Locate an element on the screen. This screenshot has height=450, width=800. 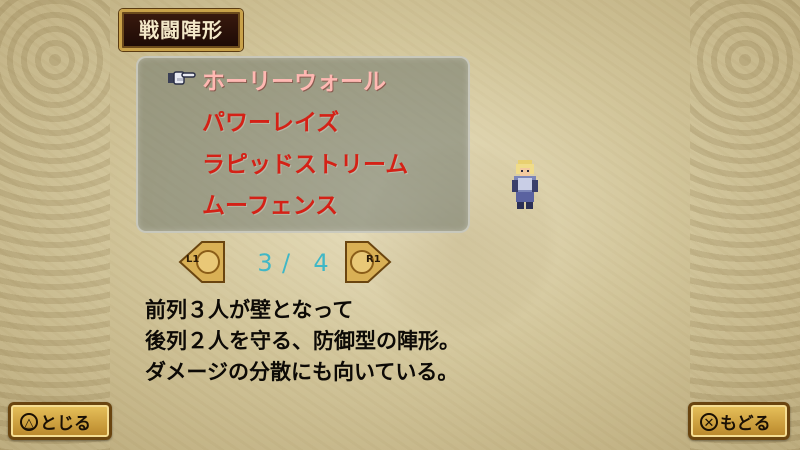
cross-button-icon: ✕ is located at coordinates (709, 422).